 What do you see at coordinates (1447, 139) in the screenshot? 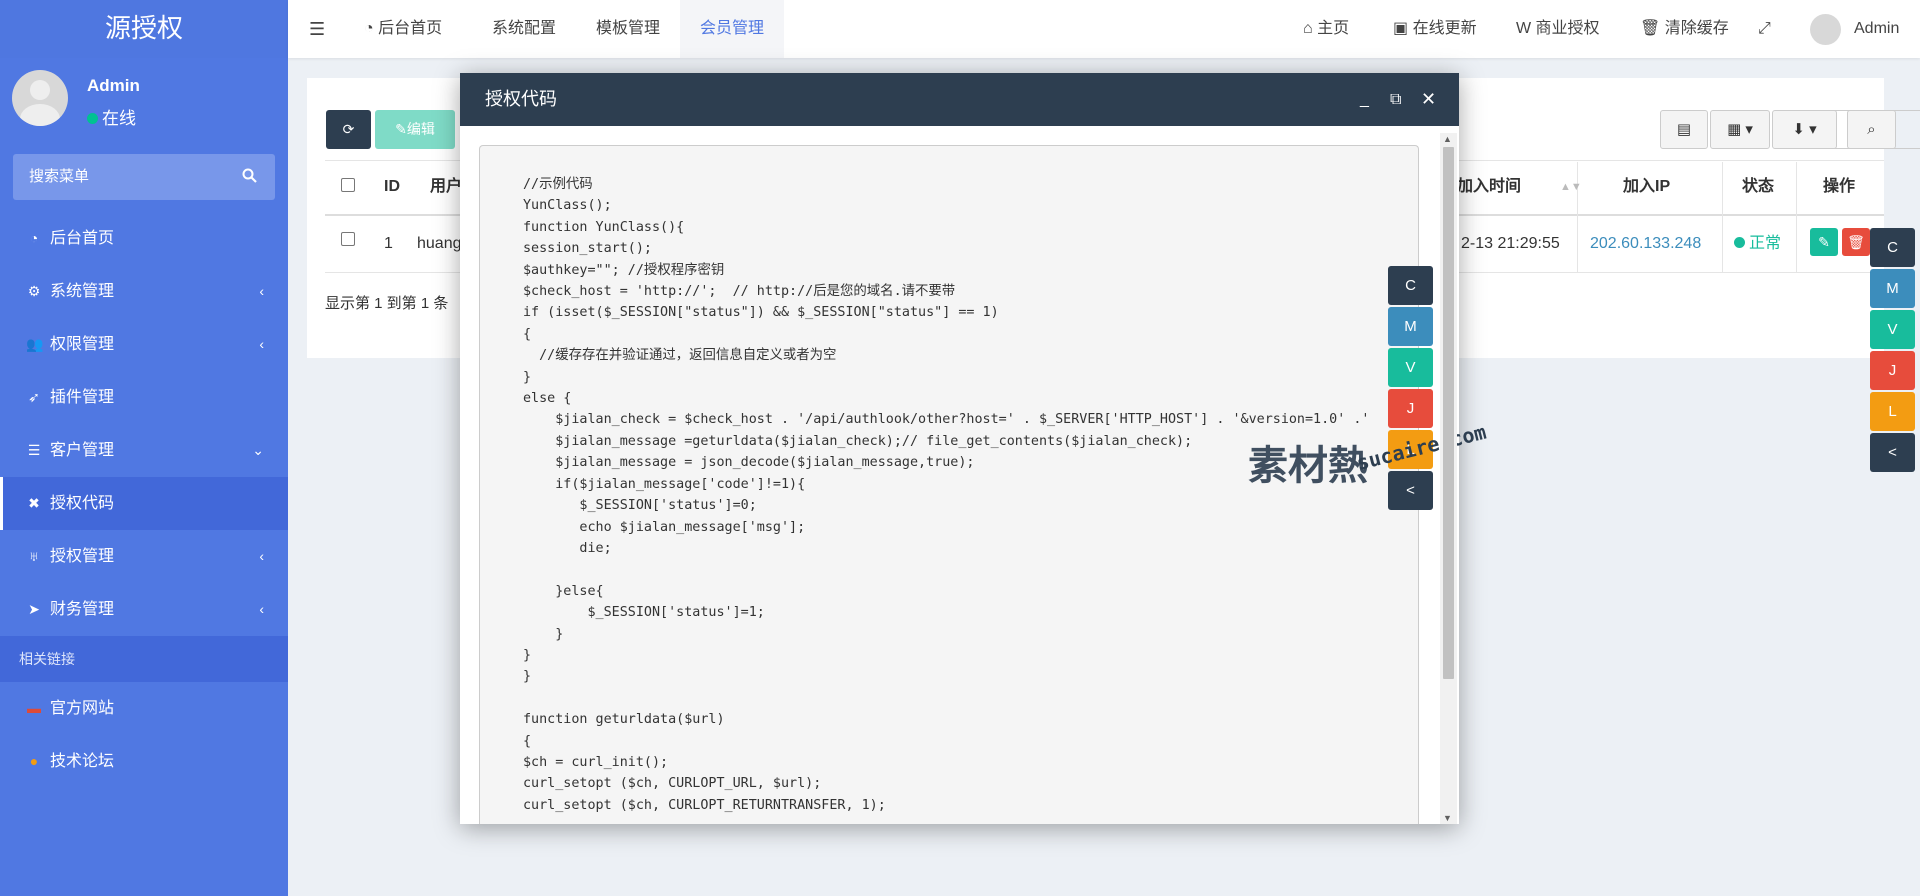
I see `scroll-up-icon: ▲` at bounding box center [1447, 139].